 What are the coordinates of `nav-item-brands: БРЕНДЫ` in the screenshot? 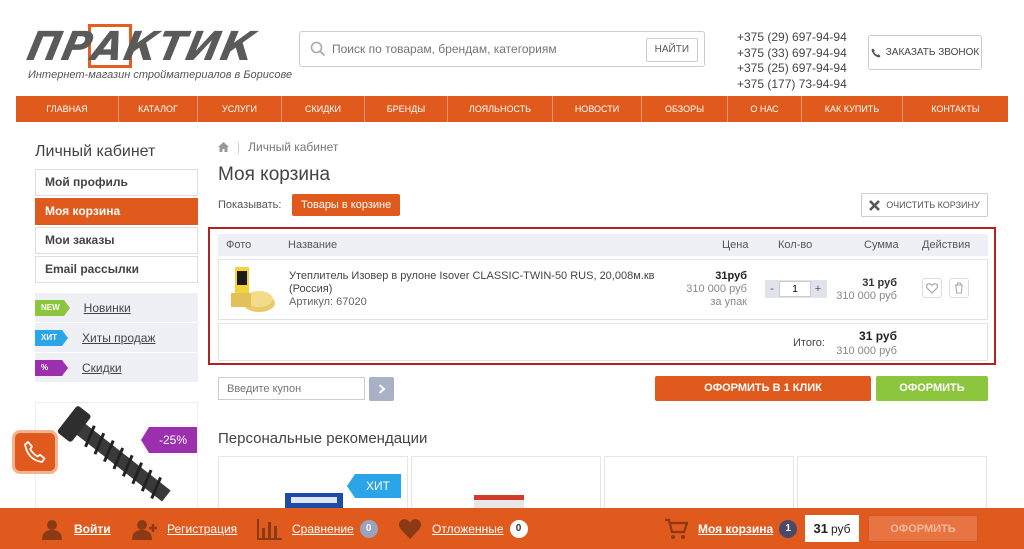 It's located at (406, 109).